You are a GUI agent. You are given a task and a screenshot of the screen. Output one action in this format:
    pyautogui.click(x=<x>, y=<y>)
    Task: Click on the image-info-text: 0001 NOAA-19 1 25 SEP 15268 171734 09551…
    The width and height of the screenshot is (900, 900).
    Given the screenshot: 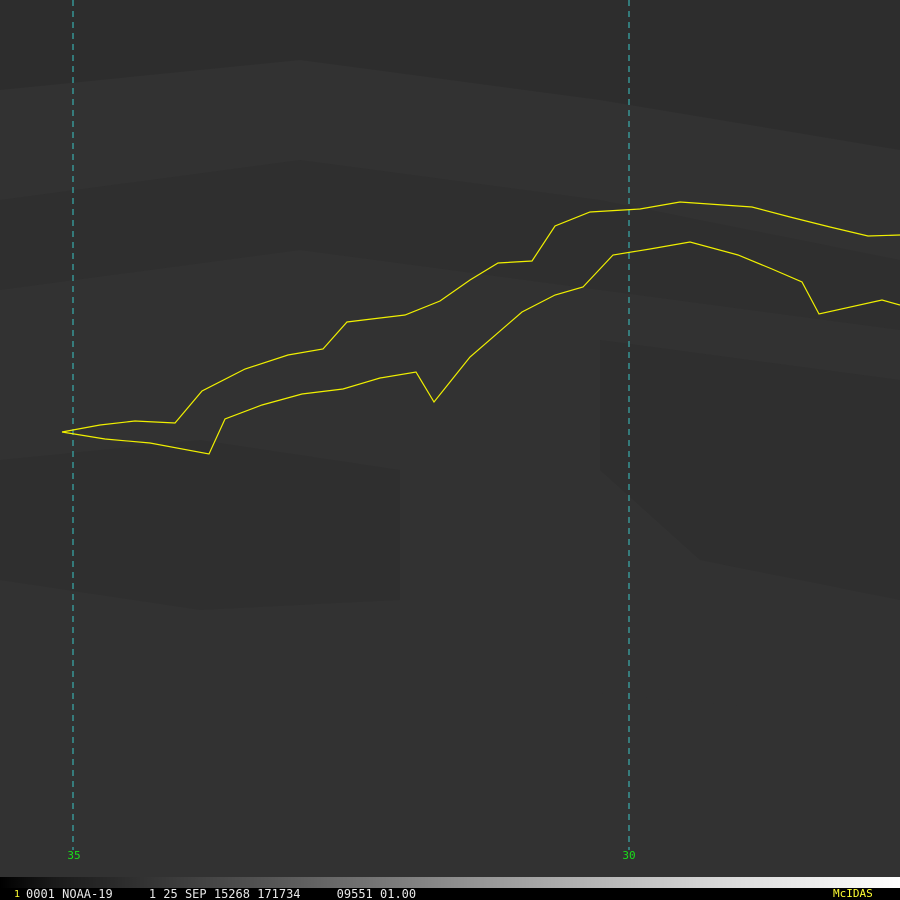 What is the action you would take?
    pyautogui.click(x=221, y=893)
    